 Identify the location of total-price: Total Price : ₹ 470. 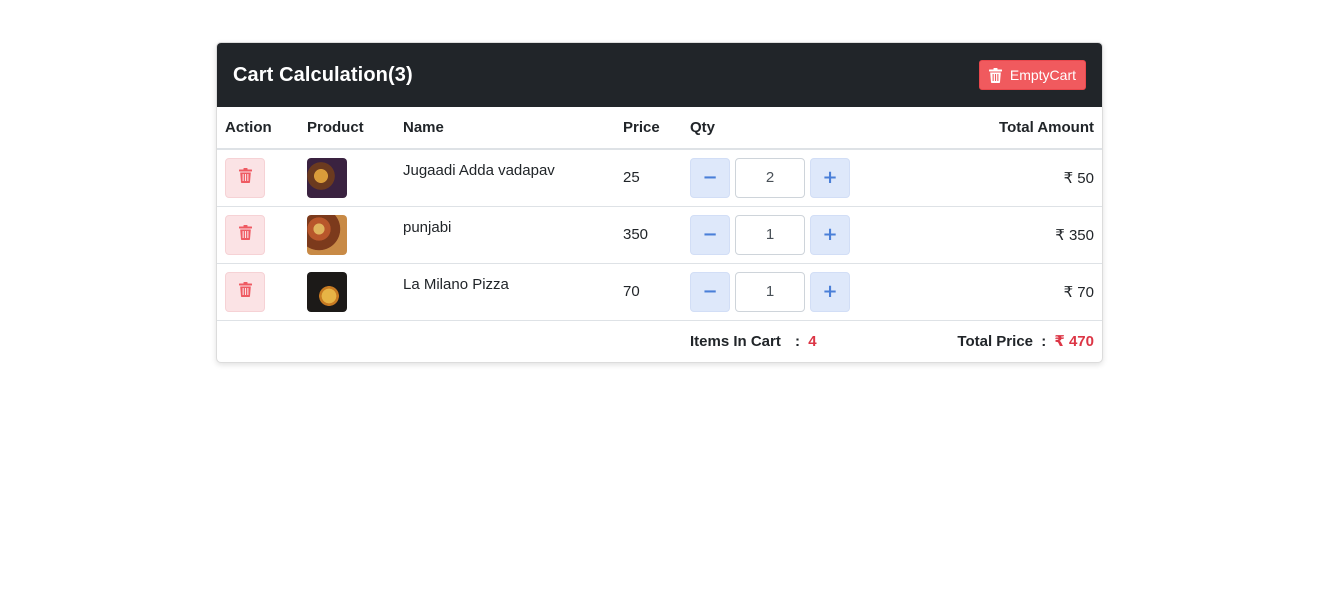
(992, 341).